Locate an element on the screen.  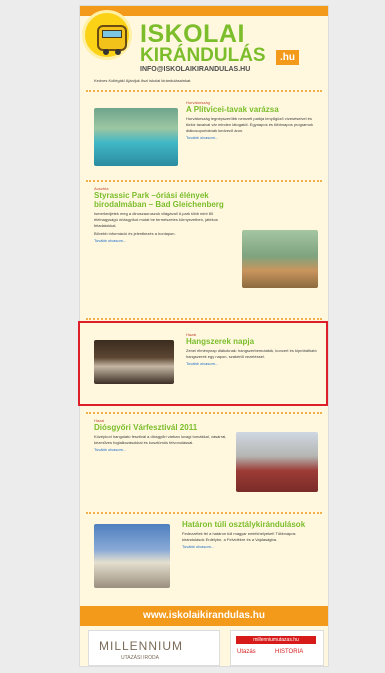
millennium-ad: MILLENNIUM UTAZÁSI IRODA is located at coordinates (154, 648).